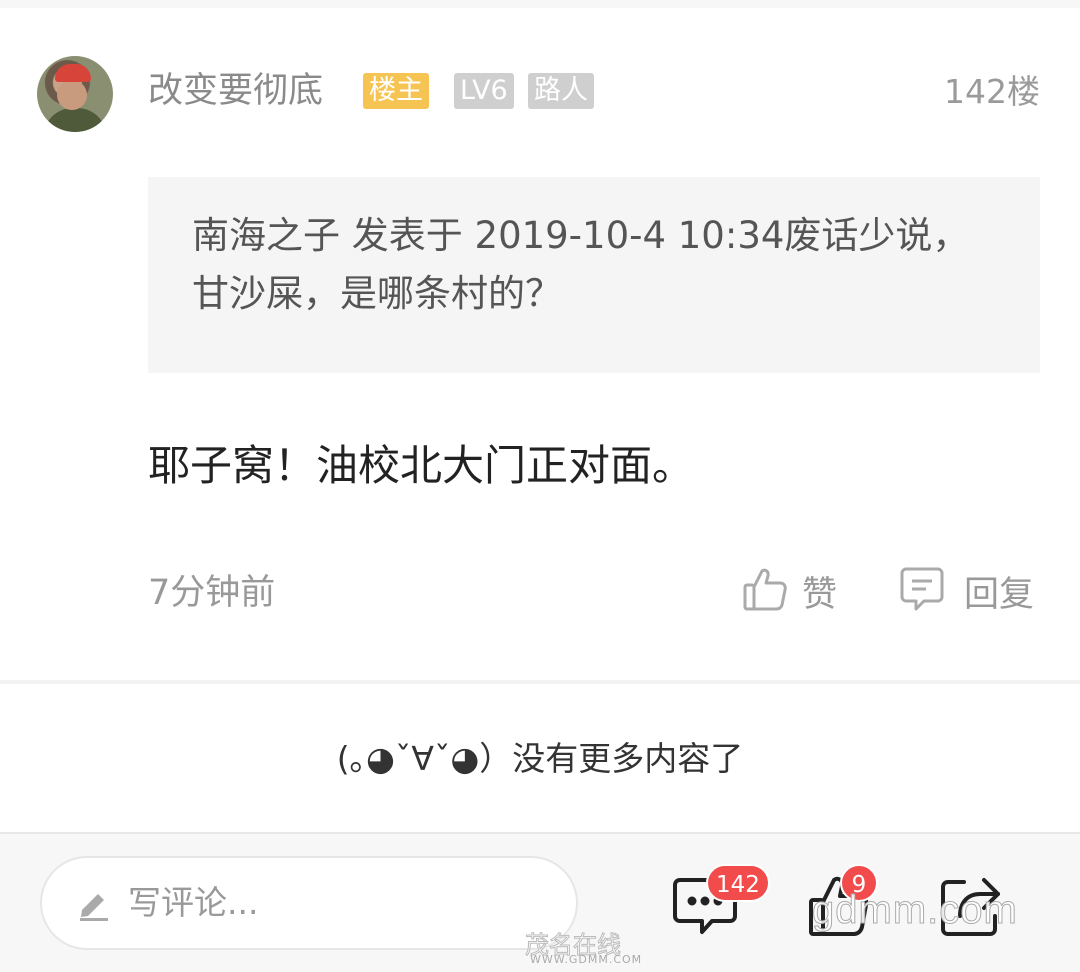 This screenshot has height=972, width=1080. What do you see at coordinates (396, 91) in the screenshot?
I see `host-badge: 楼主` at bounding box center [396, 91].